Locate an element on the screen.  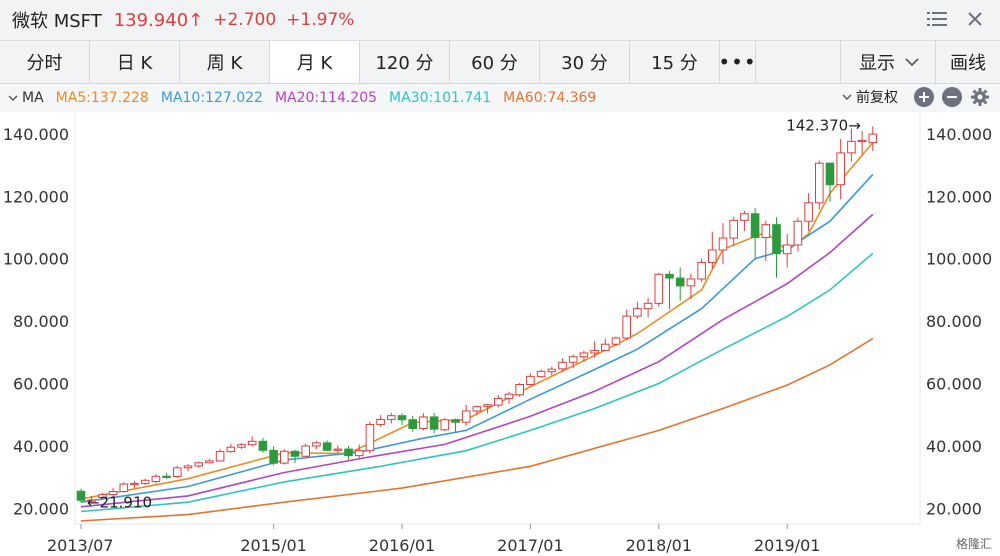
x-tick-label: 2019/01 is located at coordinates (787, 545).